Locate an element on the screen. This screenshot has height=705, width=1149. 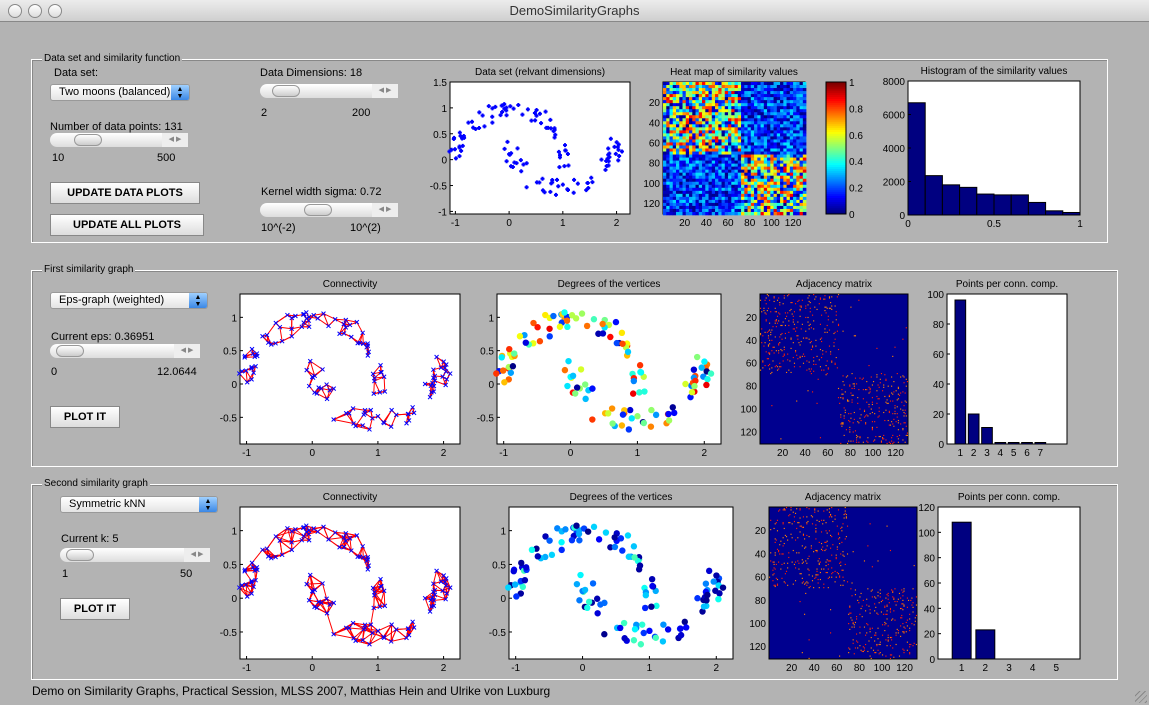
dataset-select-value: Two moons (balanced) is located at coordinates (115, 92).